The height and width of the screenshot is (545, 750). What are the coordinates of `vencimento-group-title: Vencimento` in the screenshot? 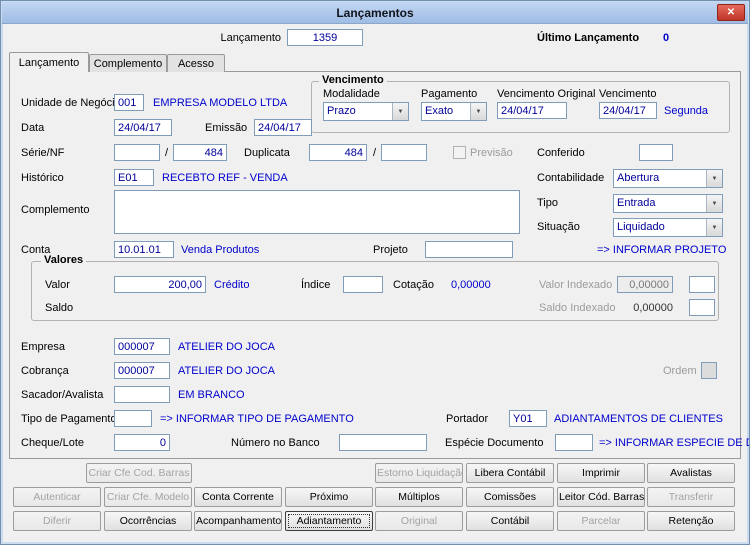 It's located at (353, 80).